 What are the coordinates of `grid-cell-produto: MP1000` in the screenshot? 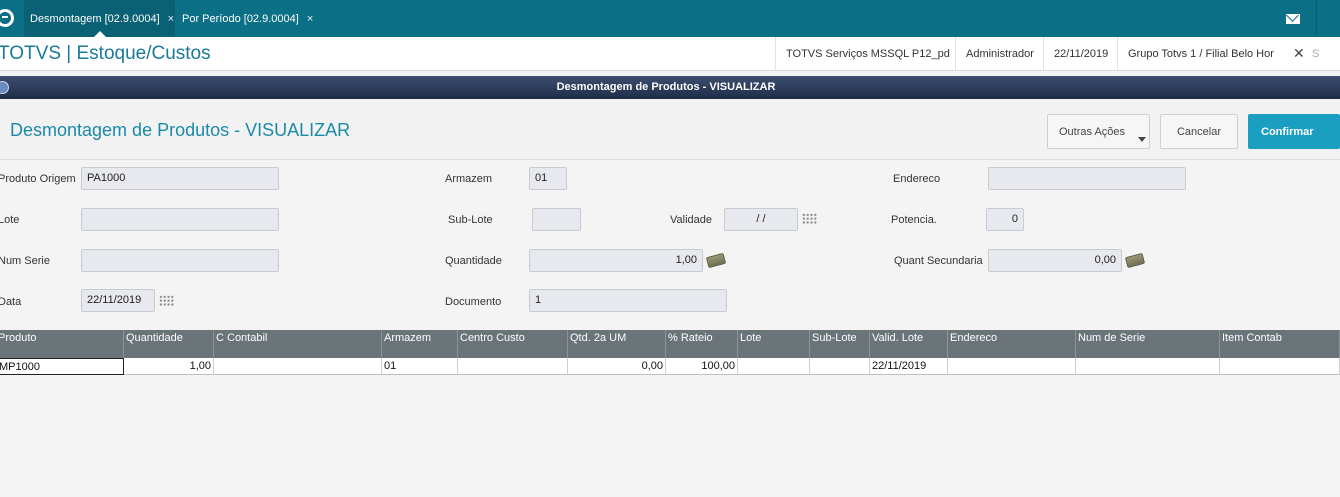 It's located at (62, 366).